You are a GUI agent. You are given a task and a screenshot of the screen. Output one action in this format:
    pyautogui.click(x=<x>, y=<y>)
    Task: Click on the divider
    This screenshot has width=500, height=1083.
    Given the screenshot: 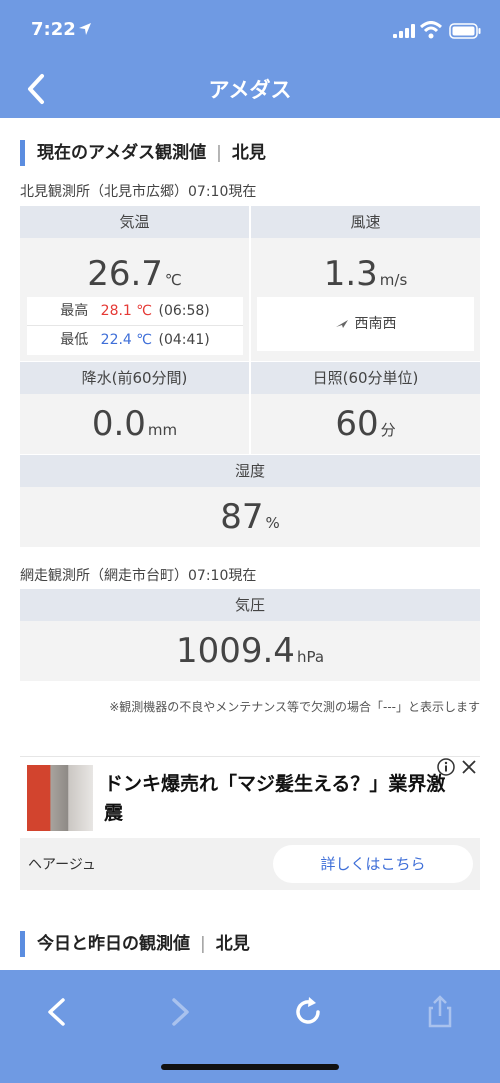 What is the action you would take?
    pyautogui.click(x=250, y=756)
    